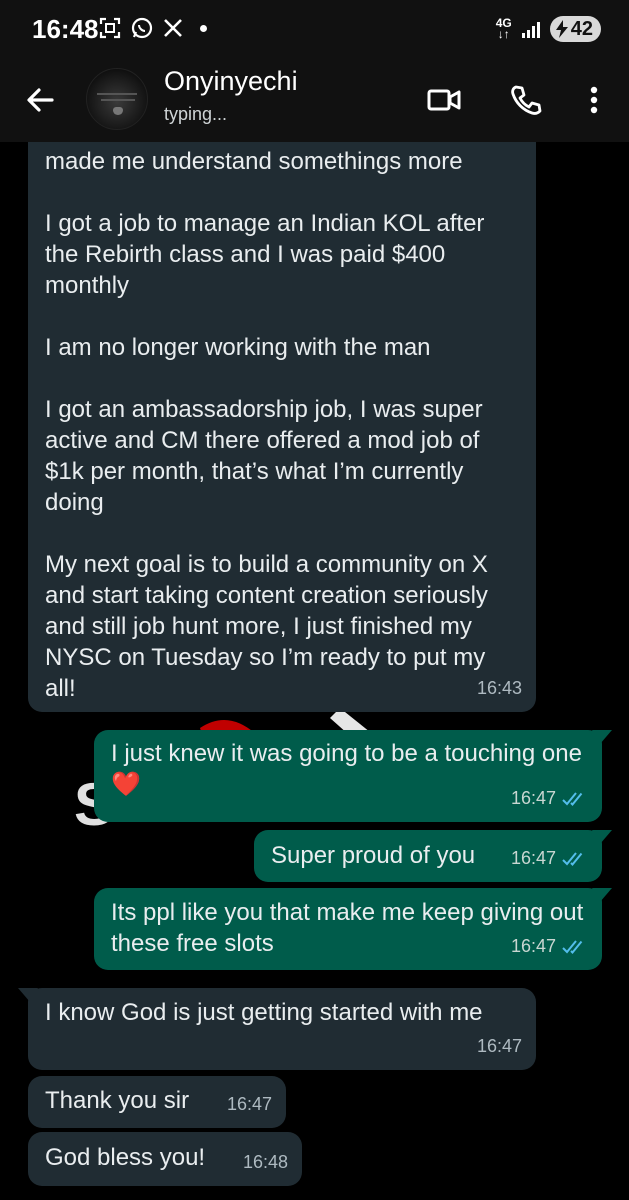 This screenshot has width=629, height=1200. I want to click on notification-icons, so click(152, 28).